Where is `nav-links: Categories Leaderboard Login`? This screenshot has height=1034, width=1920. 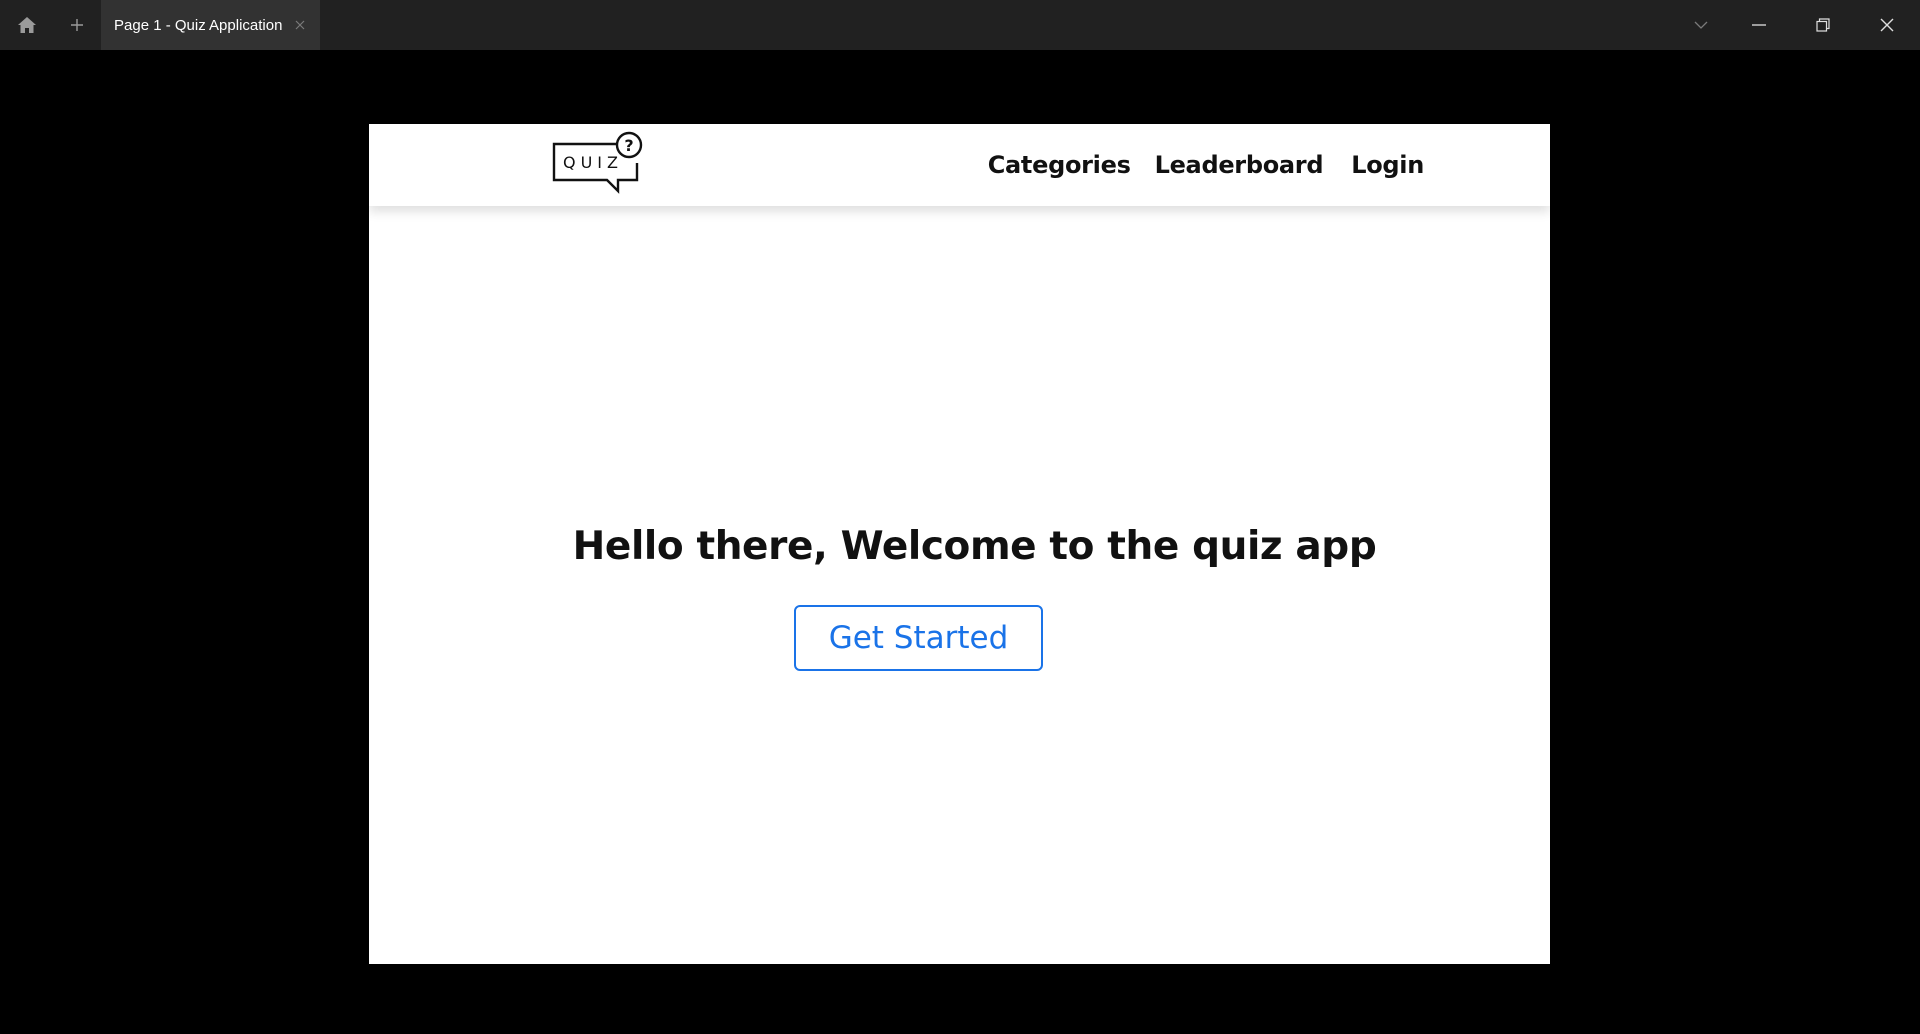 nav-links: Categories Leaderboard Login is located at coordinates (1206, 165).